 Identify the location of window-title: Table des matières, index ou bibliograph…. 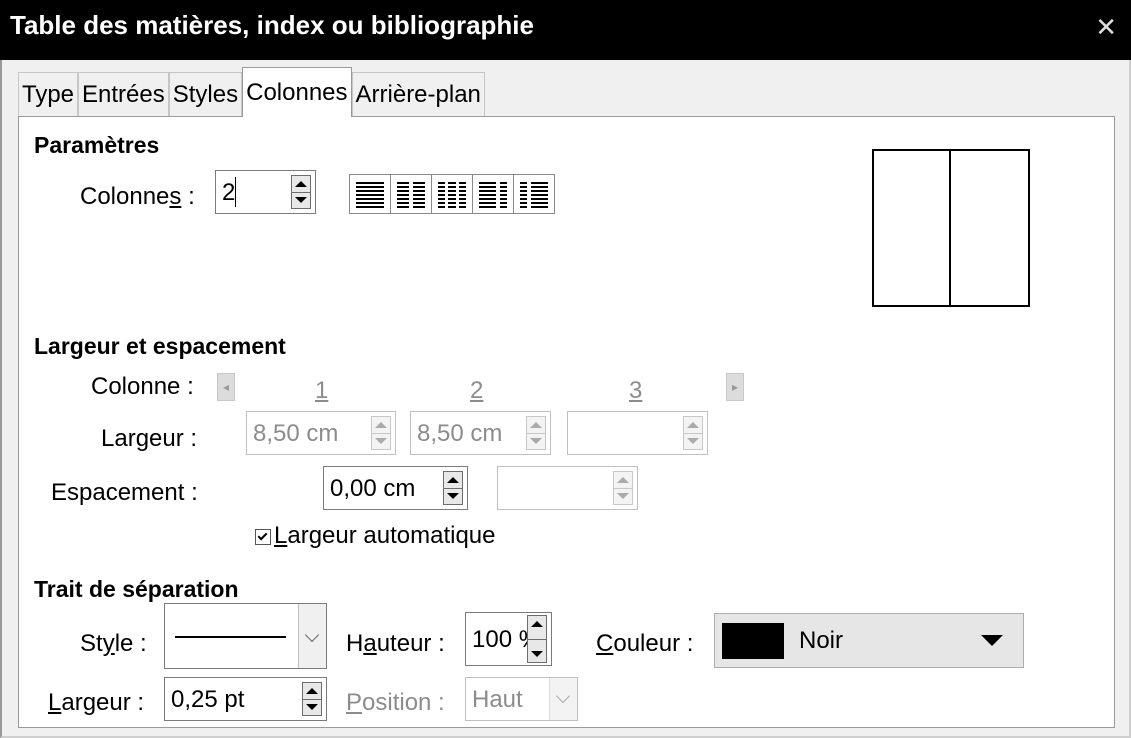
(272, 25).